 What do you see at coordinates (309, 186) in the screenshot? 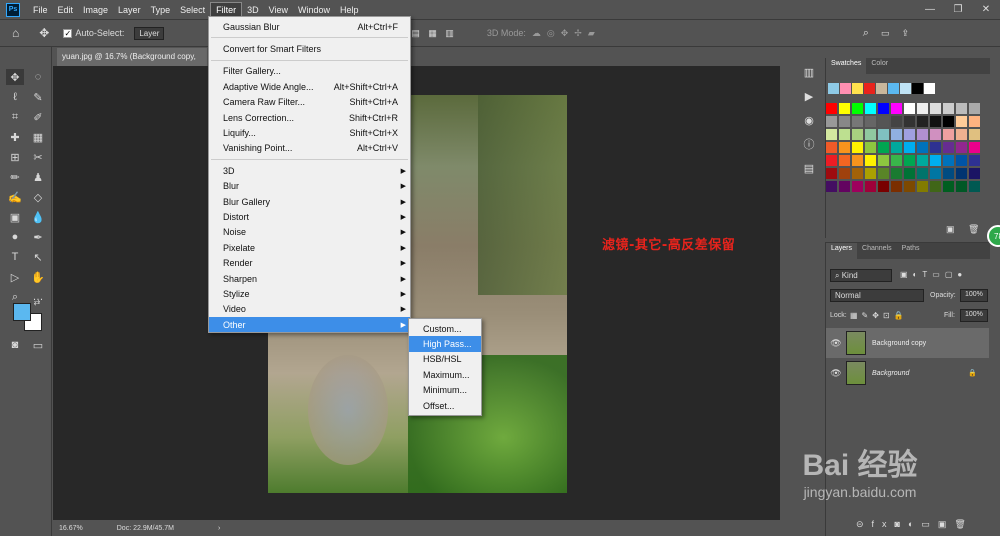
I see `filter-menu-item-blur: Blur ▶` at bounding box center [309, 186].